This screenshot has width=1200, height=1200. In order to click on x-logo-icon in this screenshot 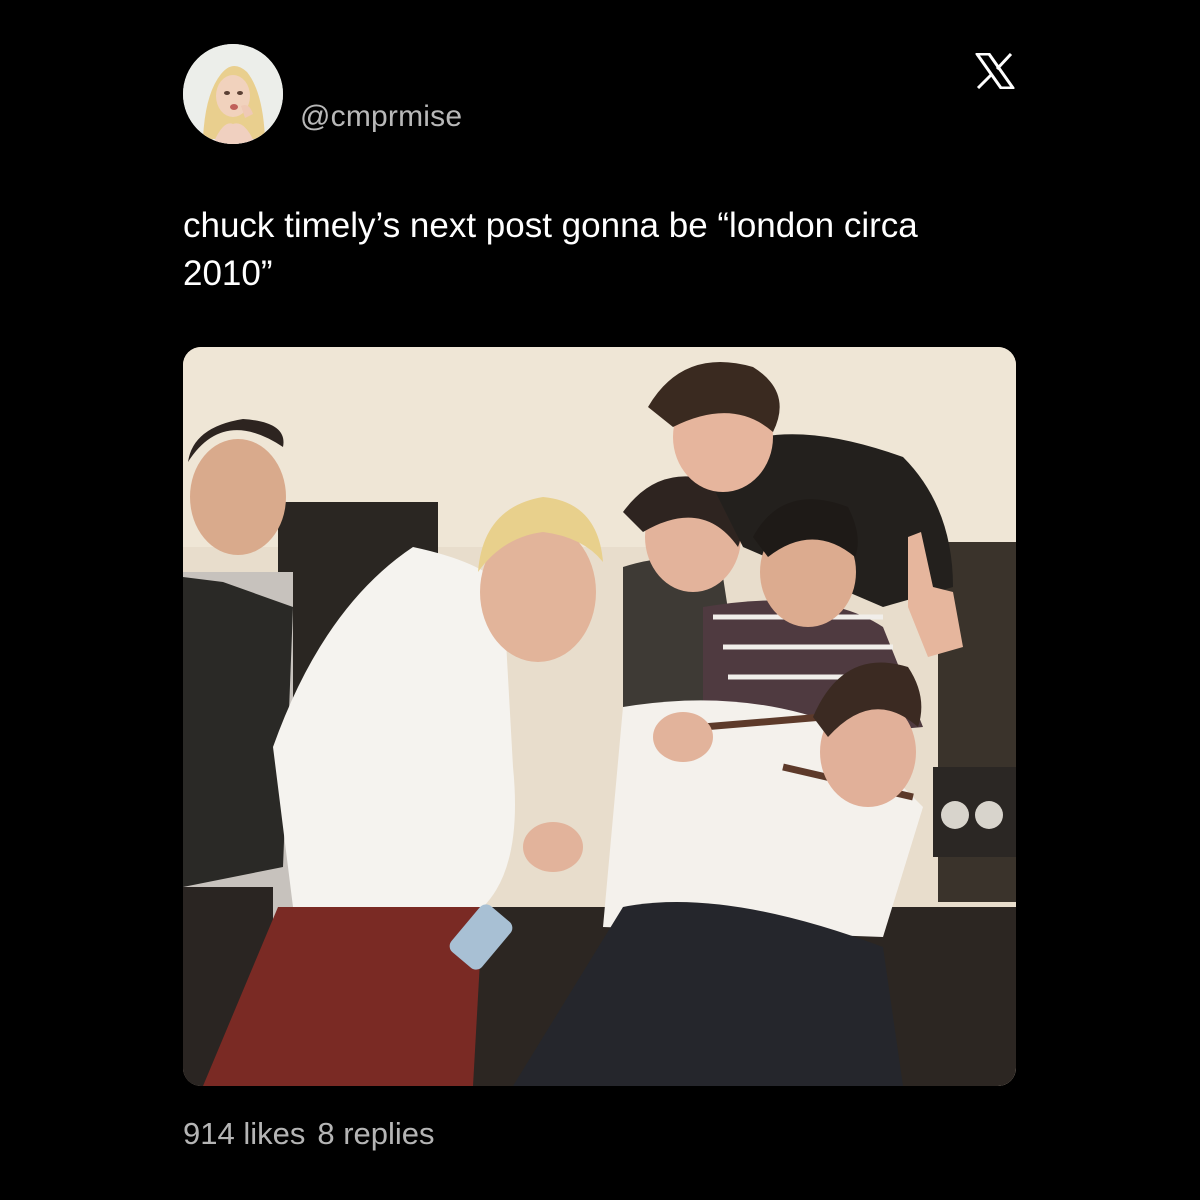, I will do `click(995, 71)`.